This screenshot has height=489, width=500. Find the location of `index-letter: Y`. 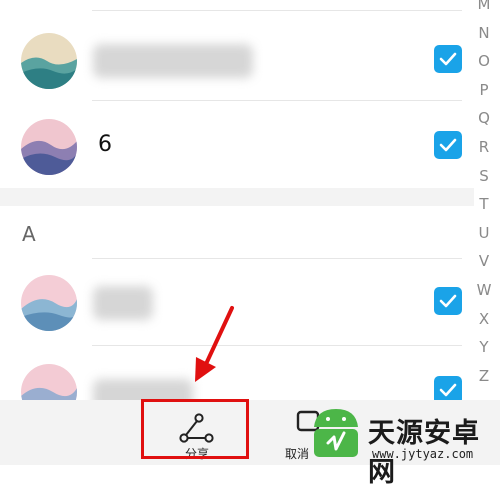

index-letter: Y is located at coordinates (484, 347).